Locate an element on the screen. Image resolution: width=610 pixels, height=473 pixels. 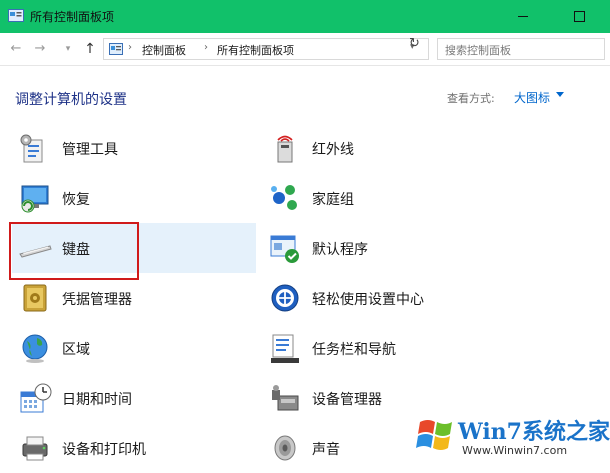
credential-manager-icon is located at coordinates (35, 298).